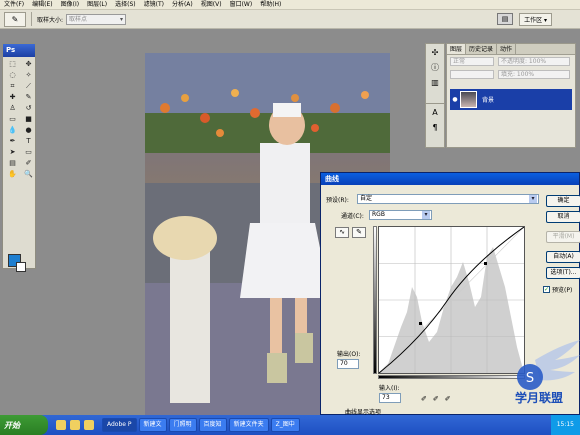  What do you see at coordinates (563, 217) in the screenshot?
I see `cancel-button: 取消` at bounding box center [563, 217].